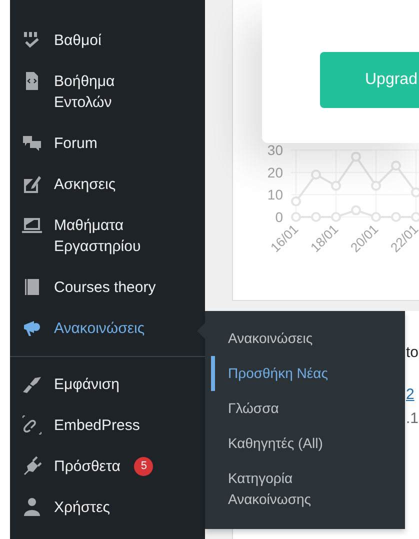 This screenshot has height=539, width=419. I want to click on pencil-page-icon, so click(32, 184).